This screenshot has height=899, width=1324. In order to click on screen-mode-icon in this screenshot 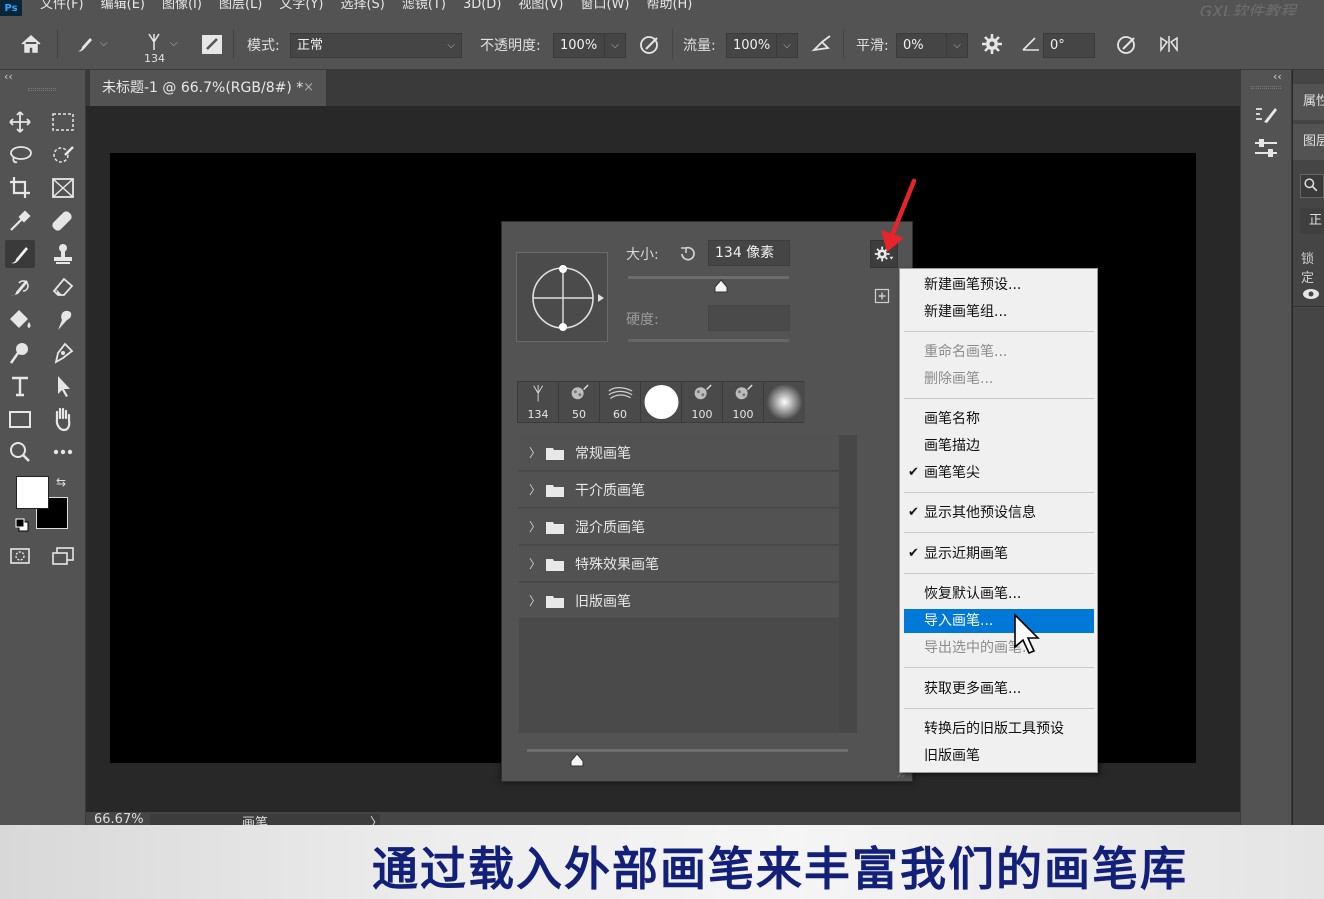, I will do `click(63, 556)`.